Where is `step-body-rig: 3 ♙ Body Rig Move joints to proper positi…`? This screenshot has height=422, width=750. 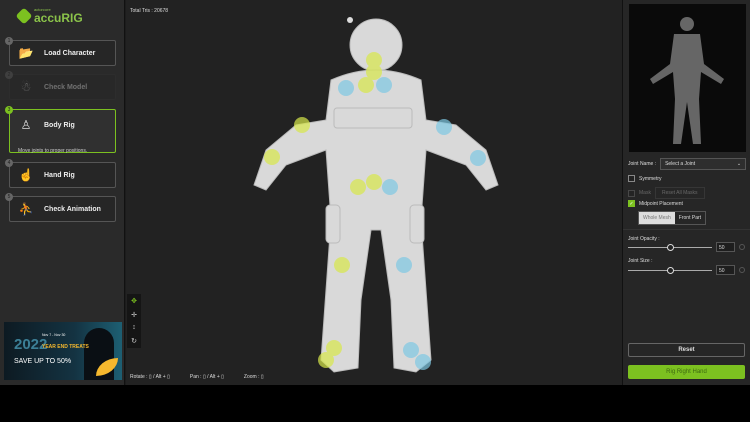 step-body-rig: 3 ♙ Body Rig Move joints to proper positi… is located at coordinates (60, 130).